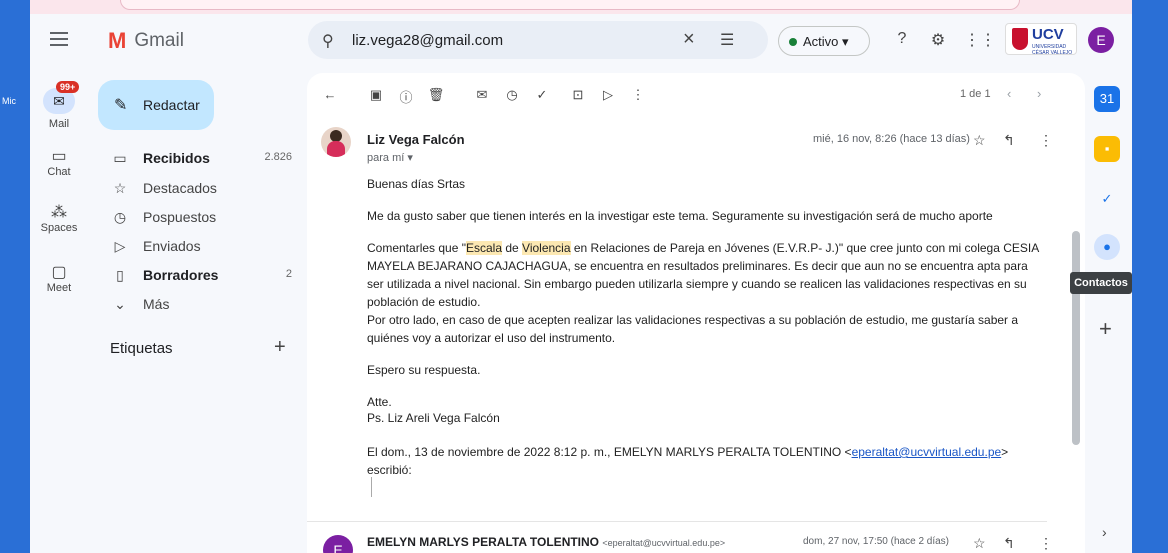 The height and width of the screenshot is (553, 1168). What do you see at coordinates (159, 40) in the screenshot?
I see `app-name: Gmail` at bounding box center [159, 40].